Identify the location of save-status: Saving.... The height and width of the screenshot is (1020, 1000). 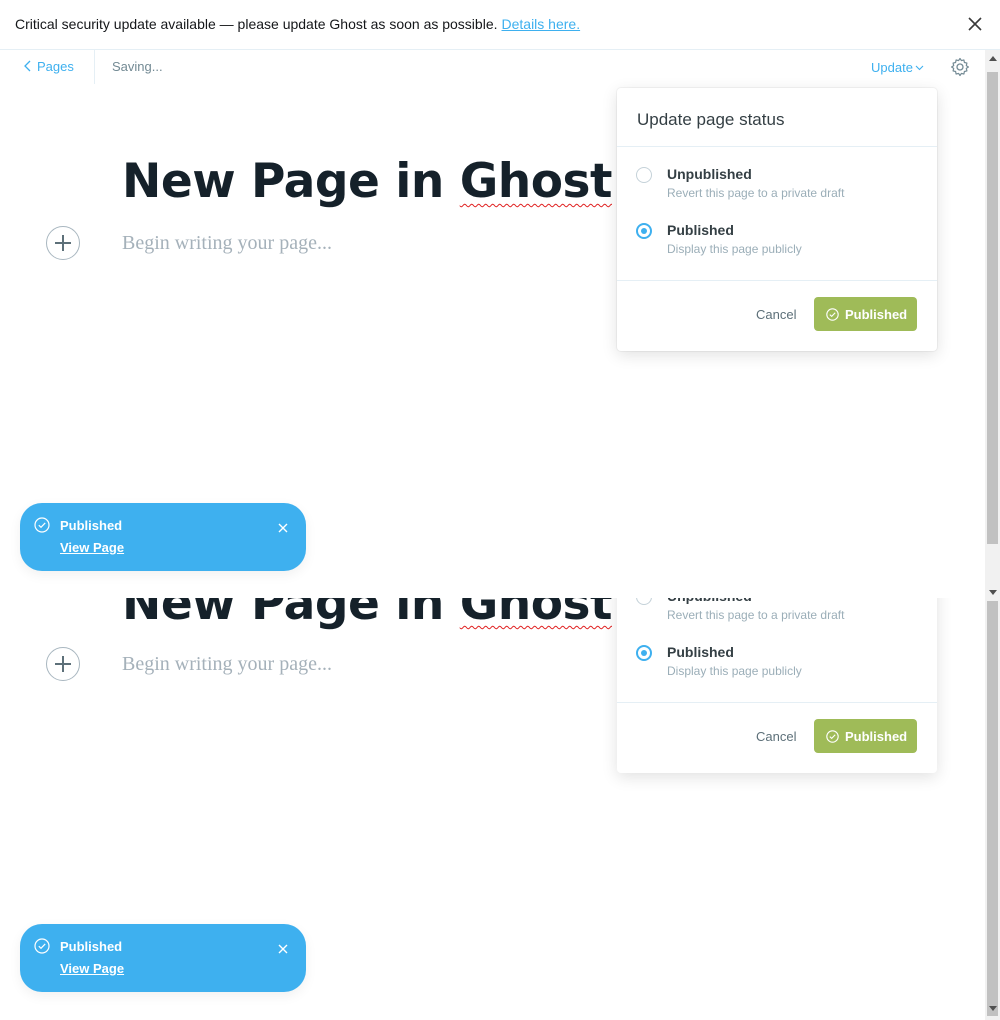
(137, 66).